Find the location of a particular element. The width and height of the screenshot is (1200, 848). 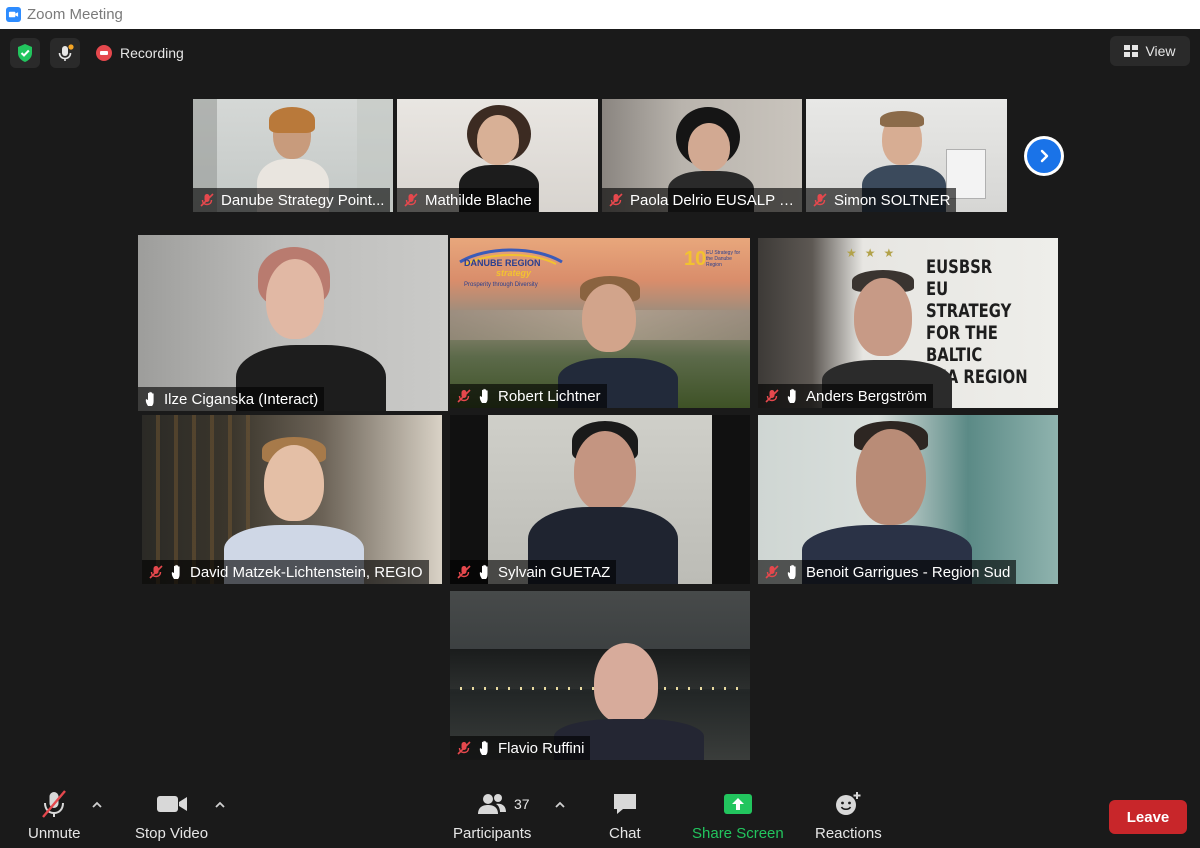

video-tile: Sylvain GUETAZ is located at coordinates (600, 499).